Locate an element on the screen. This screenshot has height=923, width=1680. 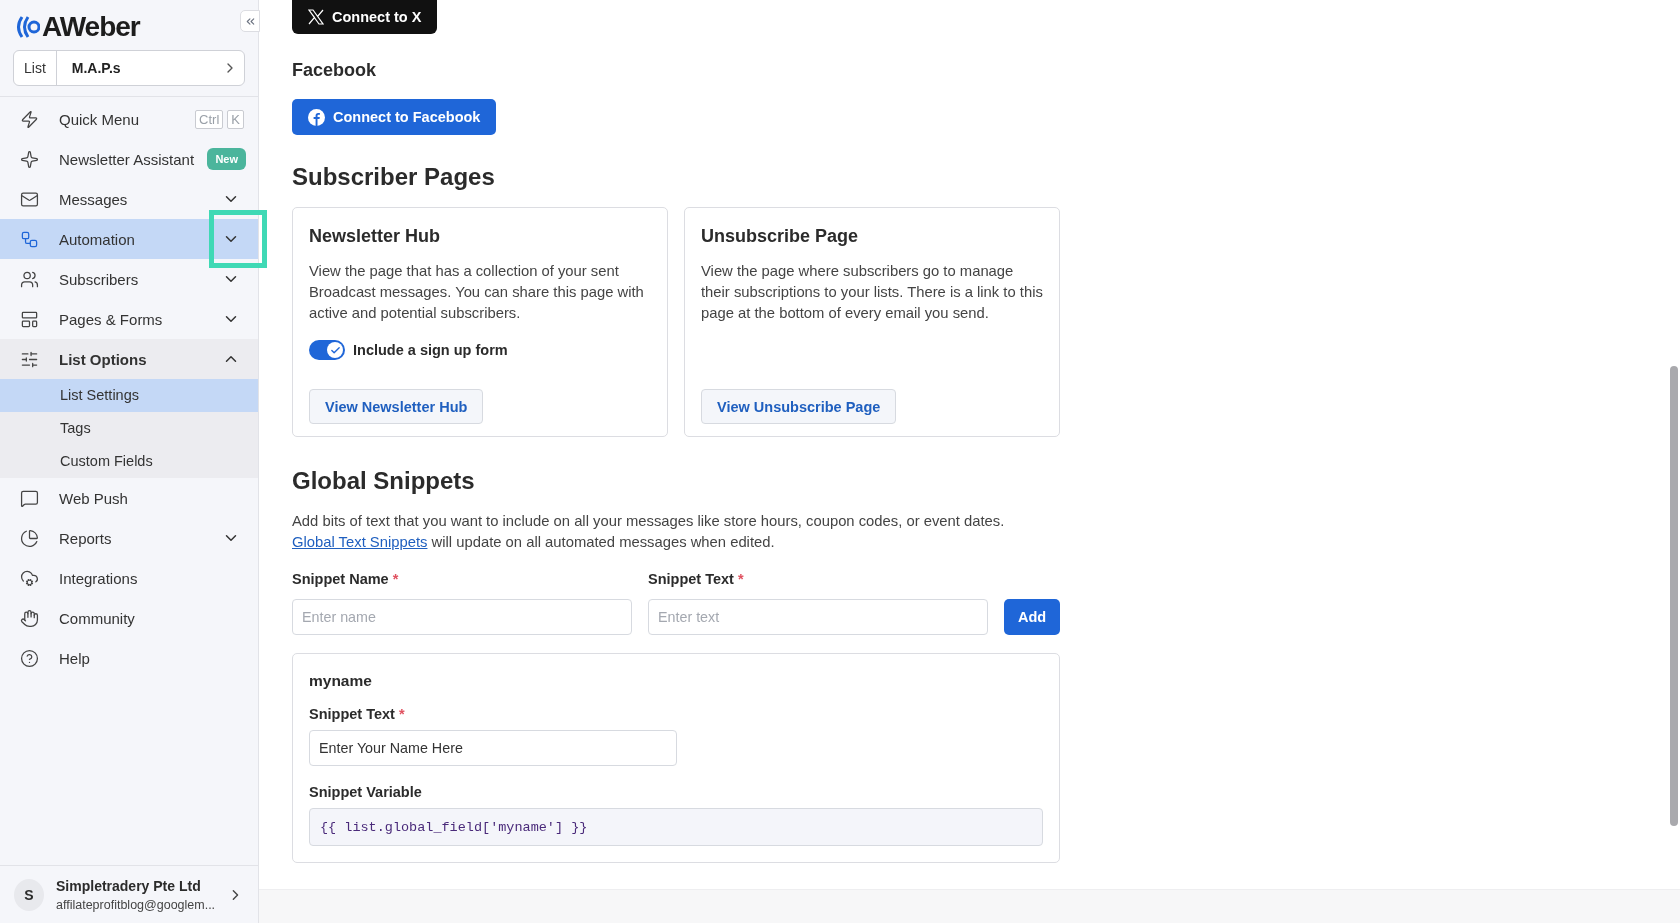
nav-item: Community is located at coordinates (129, 618).